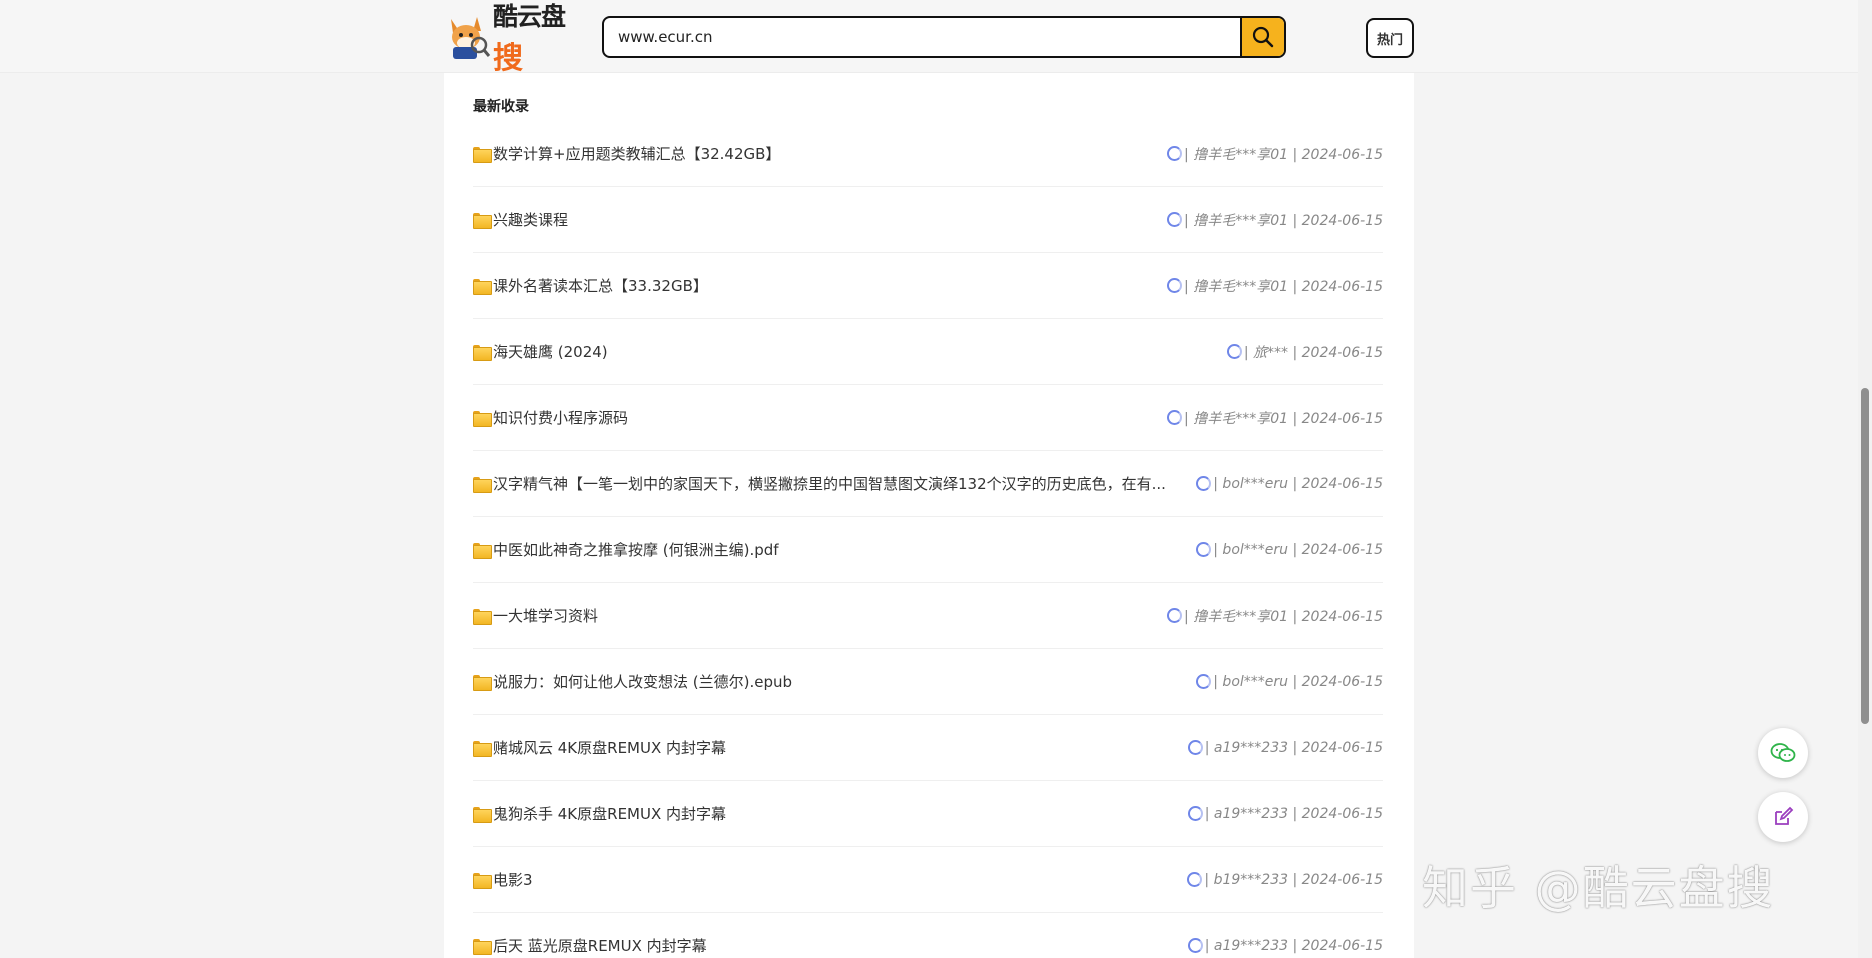 Image resolution: width=1872 pixels, height=958 pixels. Describe the element at coordinates (642, 681) in the screenshot. I see `item-title: 说服力：如何让他人改变想法 (兰德尔).epub` at that location.